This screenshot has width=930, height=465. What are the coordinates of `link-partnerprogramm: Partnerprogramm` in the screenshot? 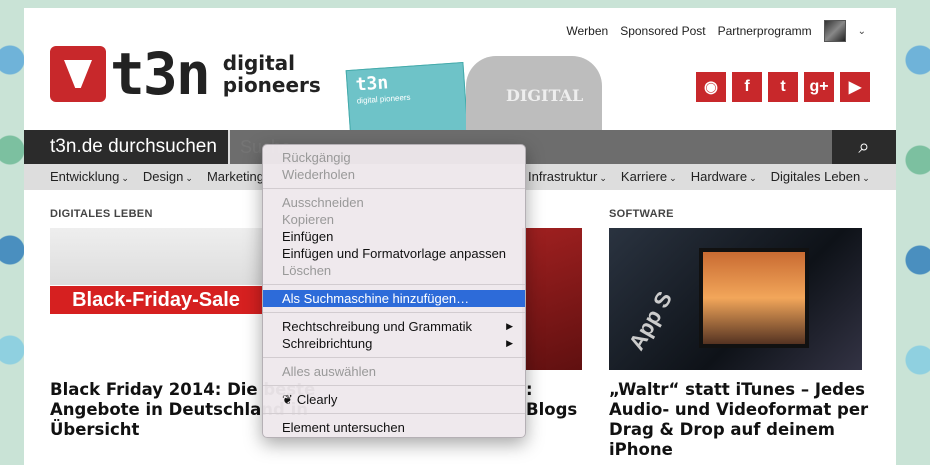 It's located at (765, 31).